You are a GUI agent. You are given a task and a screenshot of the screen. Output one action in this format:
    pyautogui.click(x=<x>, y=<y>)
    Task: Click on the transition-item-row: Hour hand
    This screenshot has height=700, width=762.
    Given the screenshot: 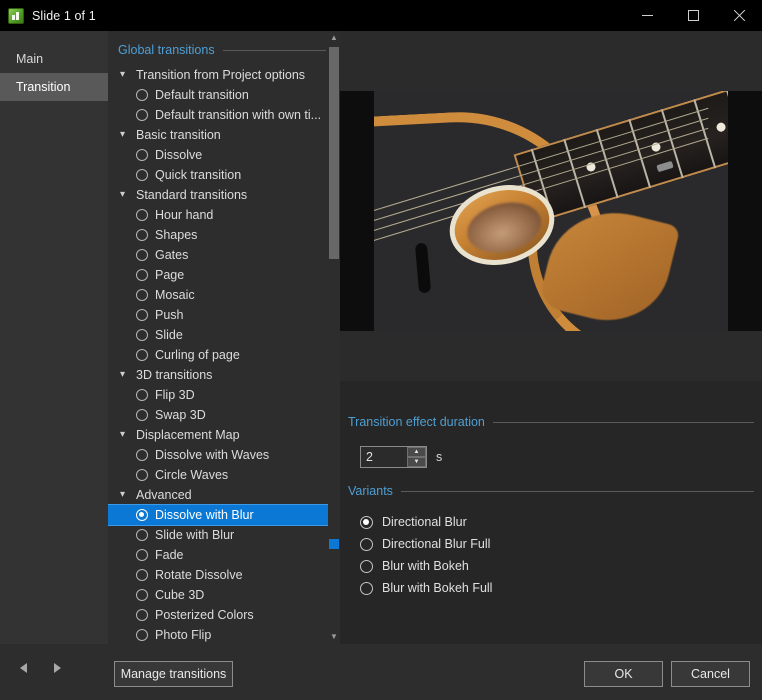 What is the action you would take?
    pyautogui.click(x=224, y=215)
    